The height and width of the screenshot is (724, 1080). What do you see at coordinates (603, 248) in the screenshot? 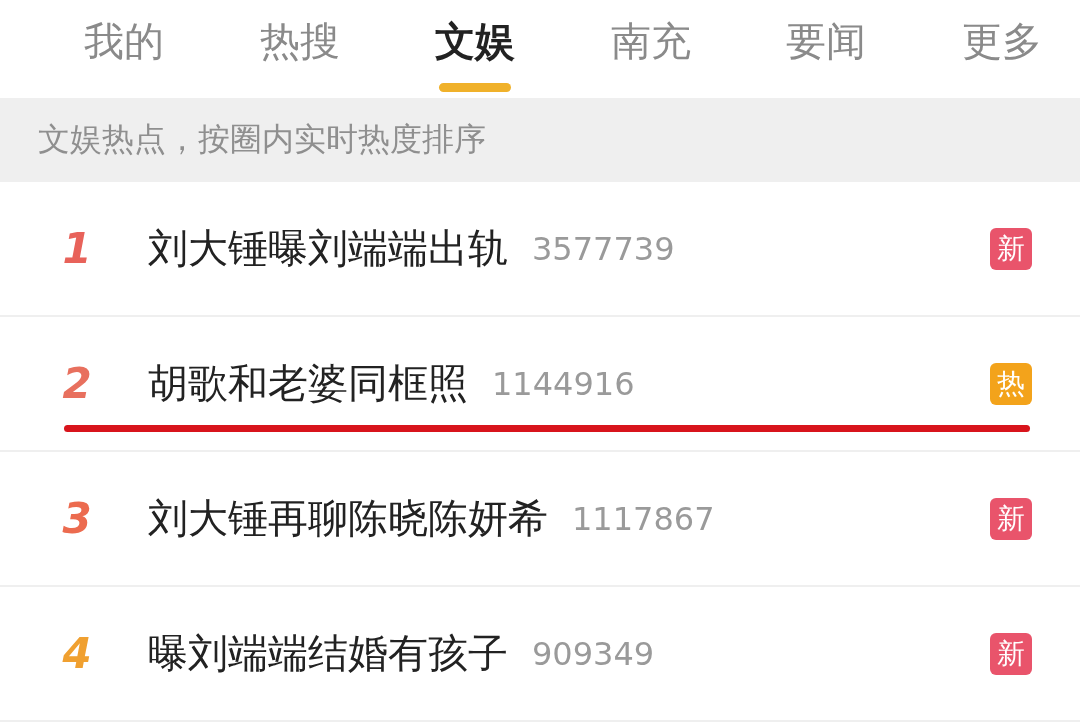
I see `heat-count: 3577739` at bounding box center [603, 248].